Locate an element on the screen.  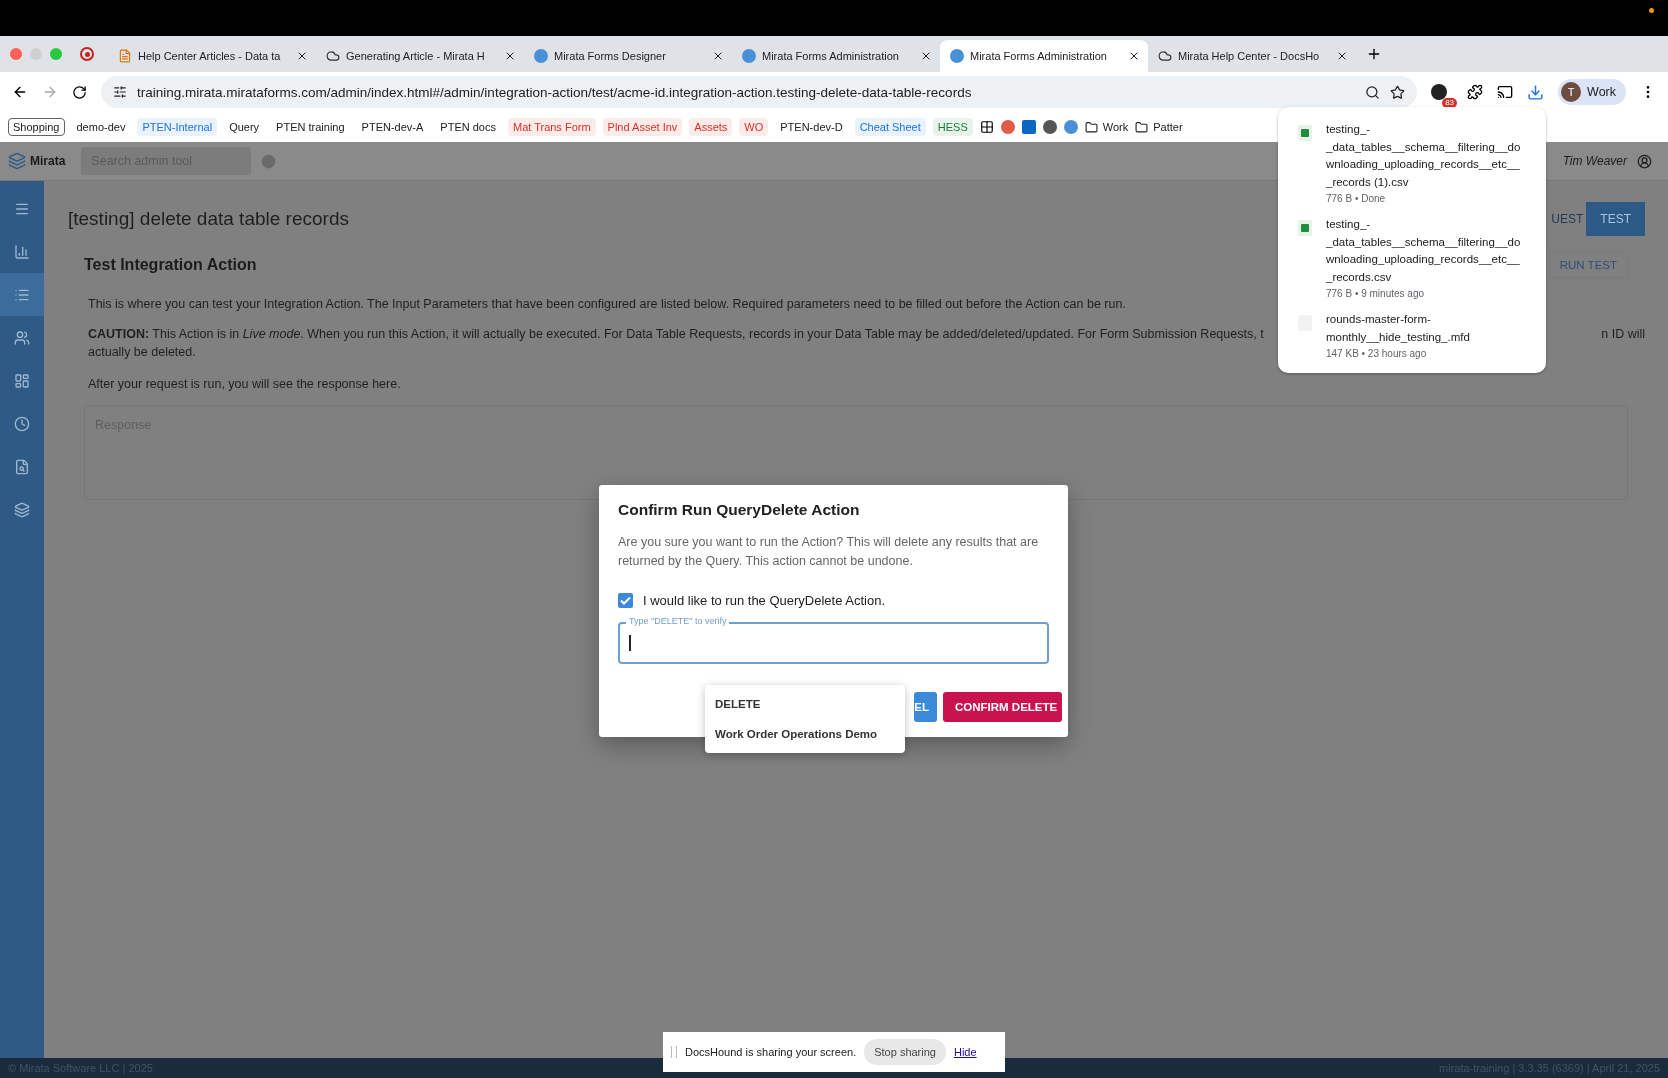
autocomplete-option: DELETE is located at coordinates (805, 704).